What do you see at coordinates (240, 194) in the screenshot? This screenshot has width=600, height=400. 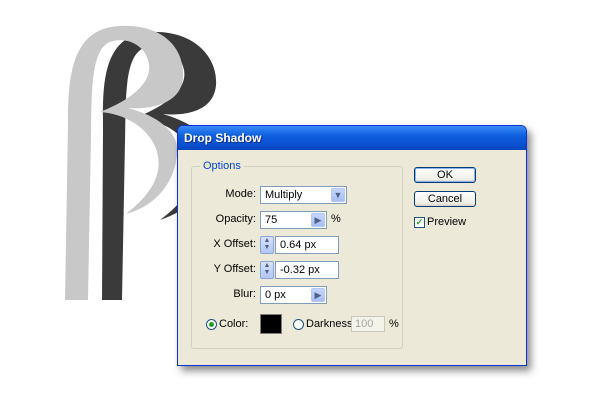 I see `mode-label: Mode:` at bounding box center [240, 194].